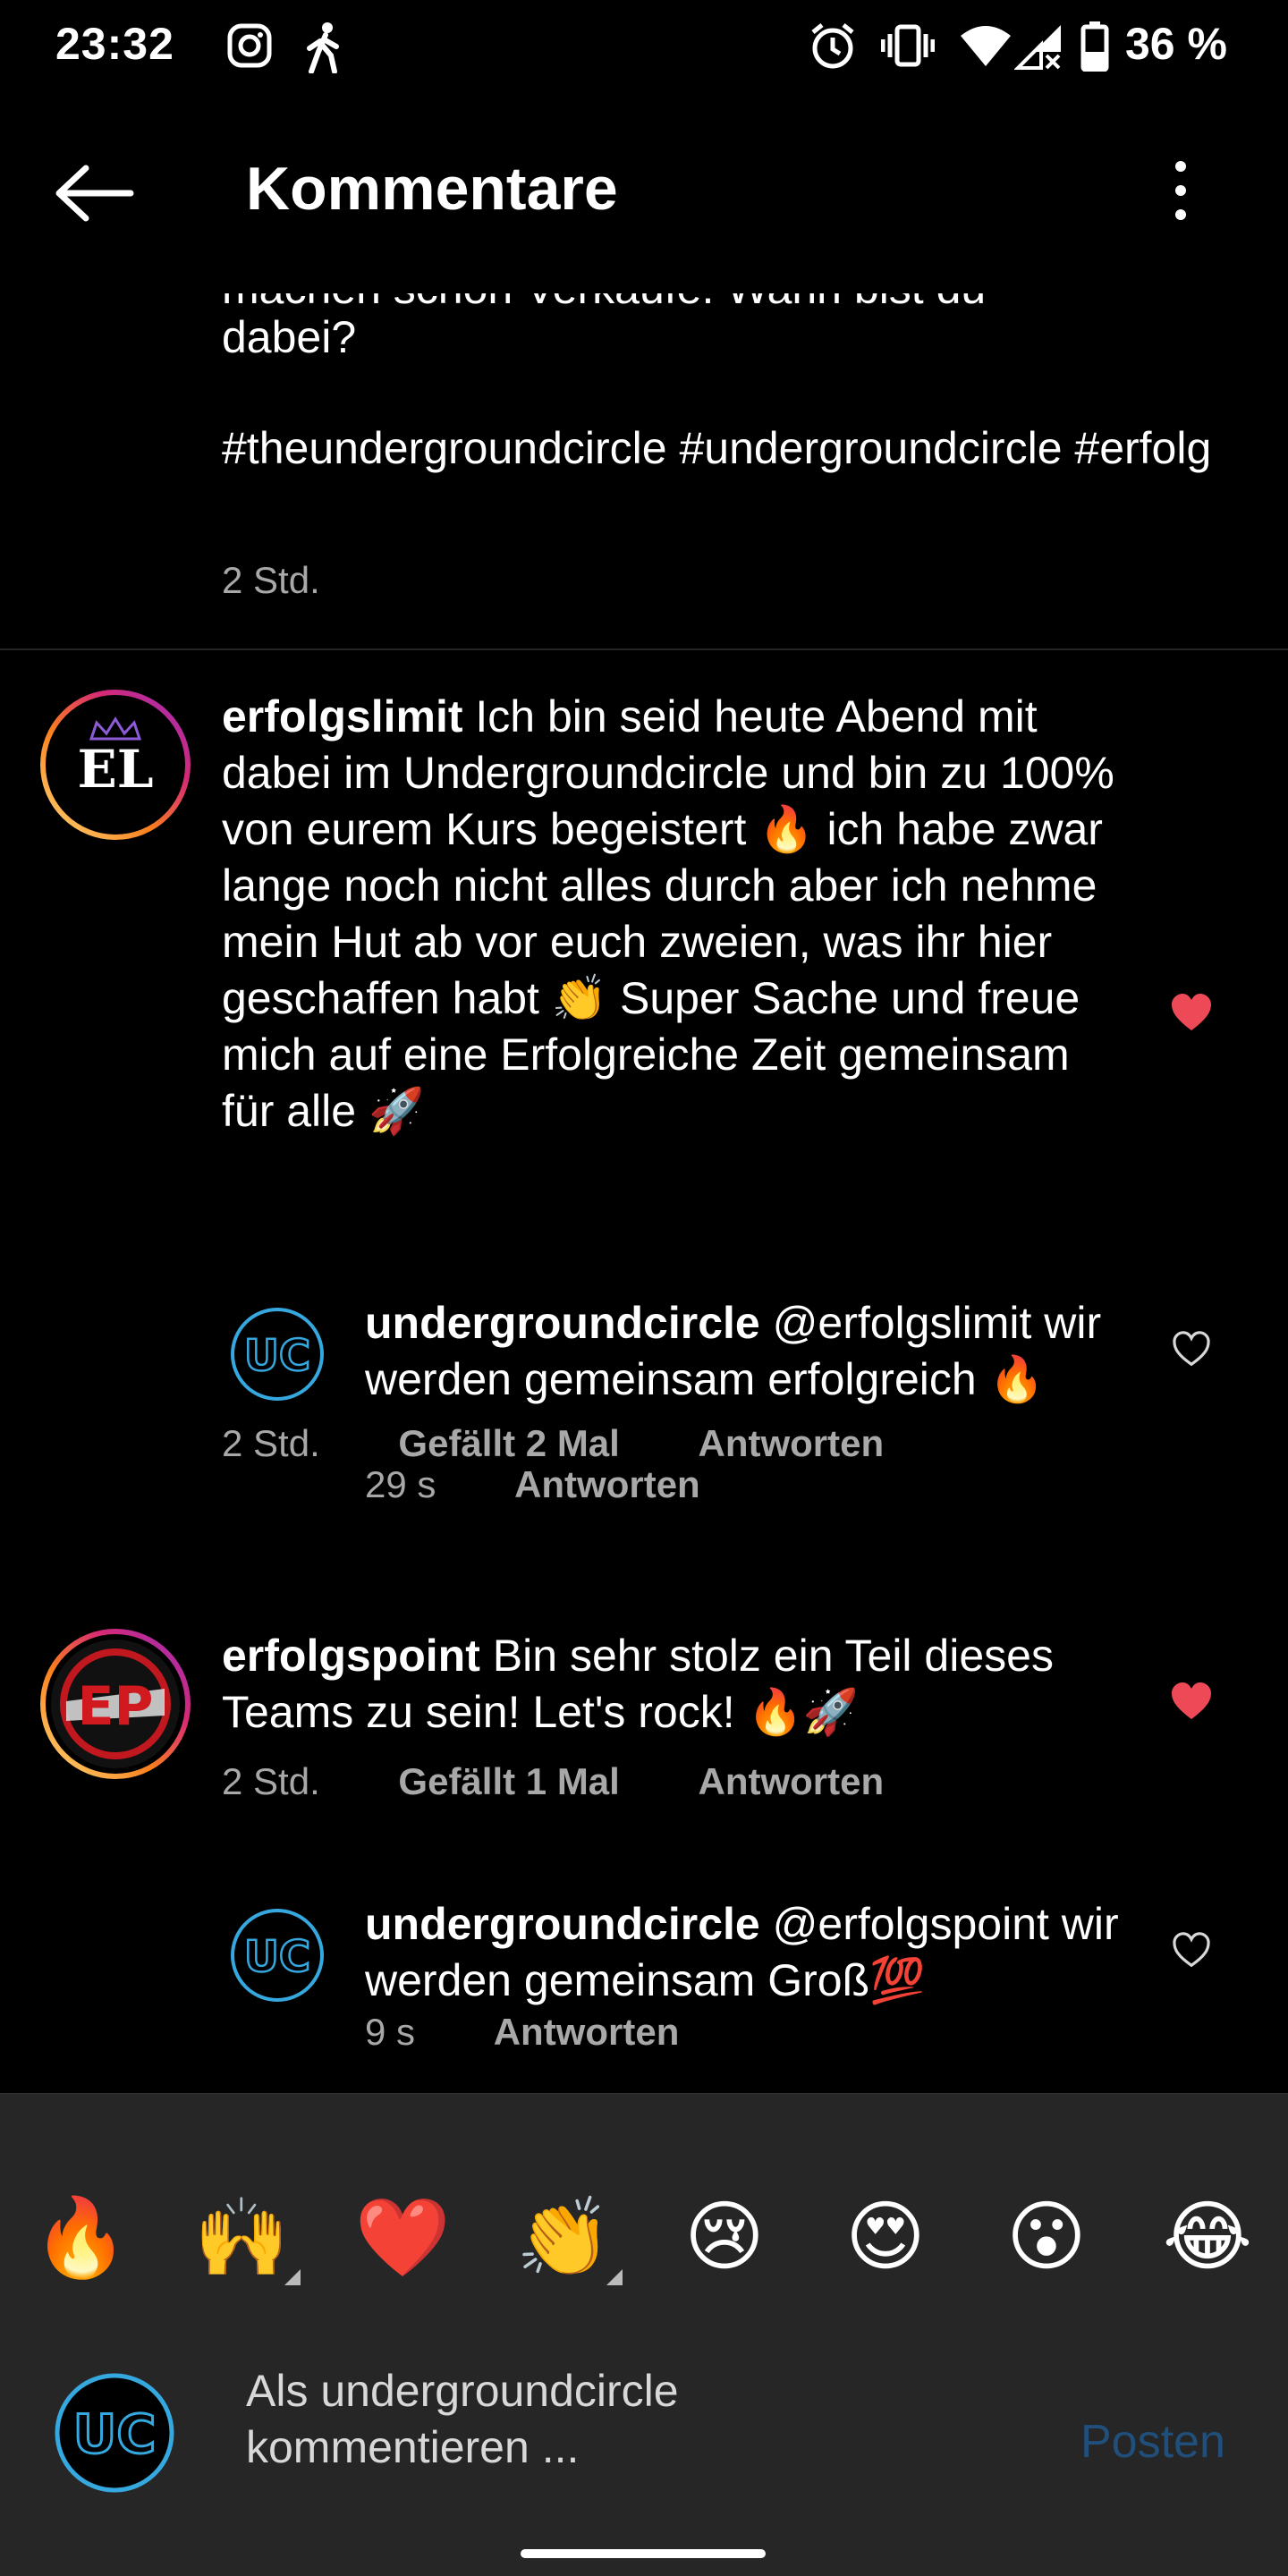 The height and width of the screenshot is (2576, 1288). Describe the element at coordinates (563, 2237) in the screenshot. I see `emoji-clapping: 👏` at that location.